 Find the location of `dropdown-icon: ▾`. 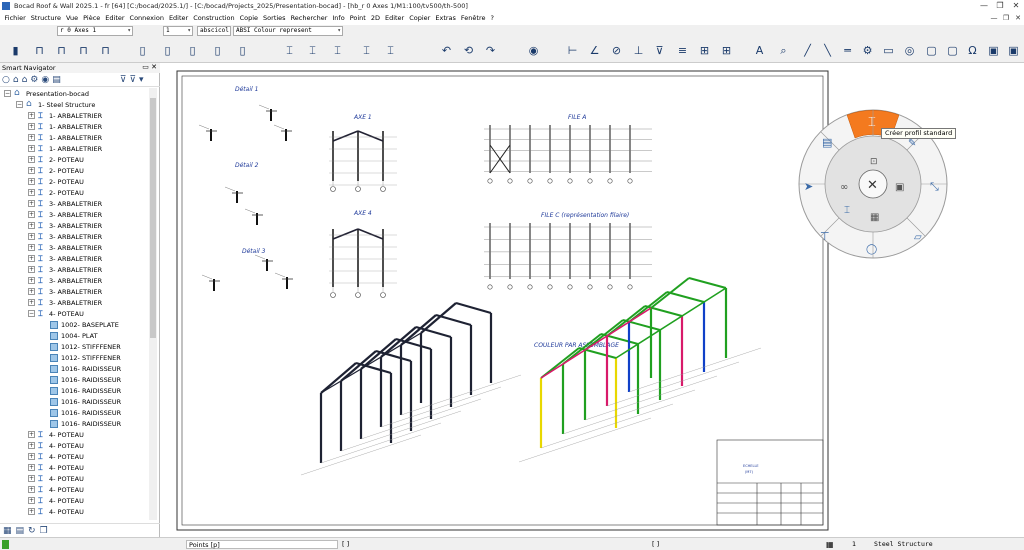

dropdown-icon: ▾ is located at coordinates (141, 80).